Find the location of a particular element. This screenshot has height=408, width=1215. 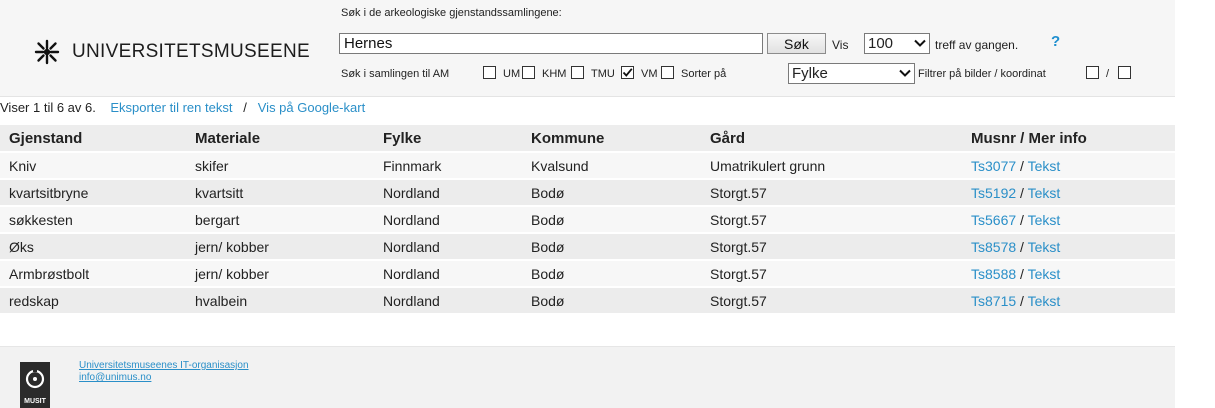

cell-musnr: Ts3077 / Tekst is located at coordinates (1068, 166).